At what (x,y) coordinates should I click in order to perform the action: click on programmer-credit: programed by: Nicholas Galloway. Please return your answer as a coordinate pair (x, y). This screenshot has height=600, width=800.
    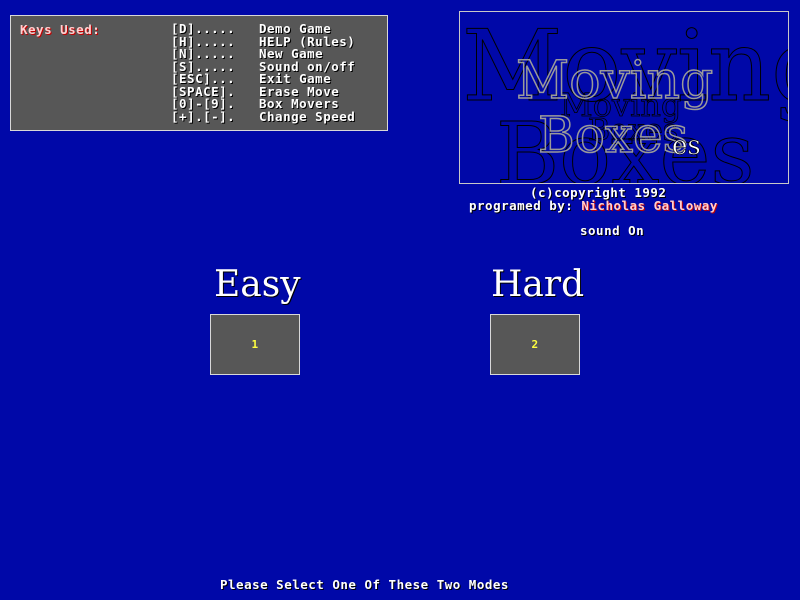
    Looking at the image, I should click on (593, 205).